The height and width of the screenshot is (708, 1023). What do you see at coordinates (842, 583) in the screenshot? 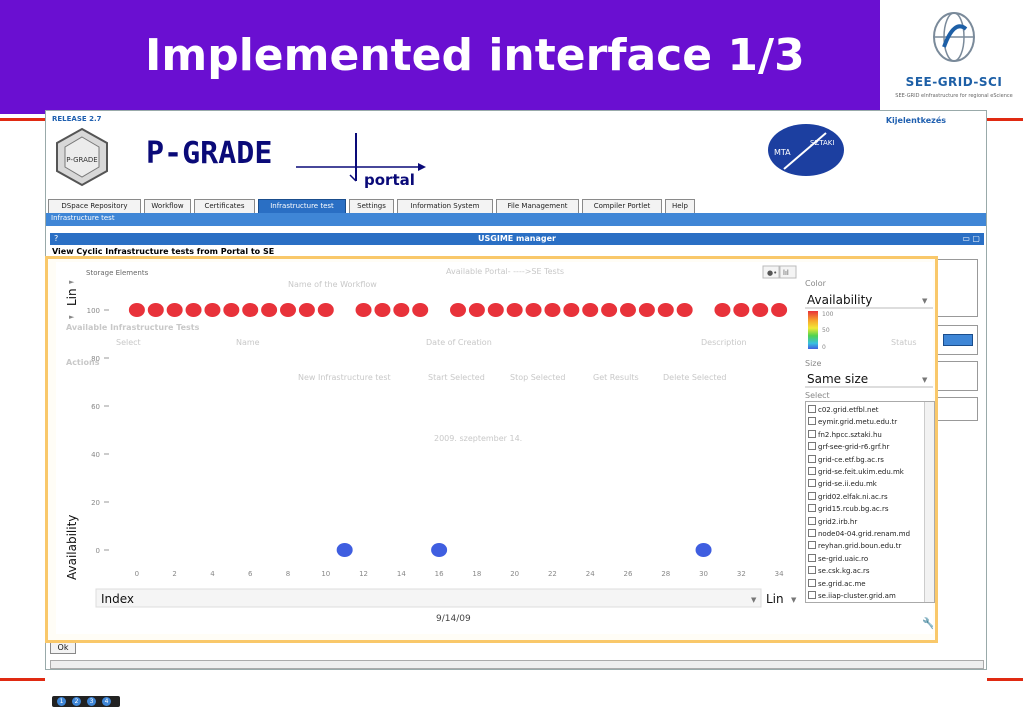
I see `storage-element-label: se.grid.ac.me` at bounding box center [842, 583].